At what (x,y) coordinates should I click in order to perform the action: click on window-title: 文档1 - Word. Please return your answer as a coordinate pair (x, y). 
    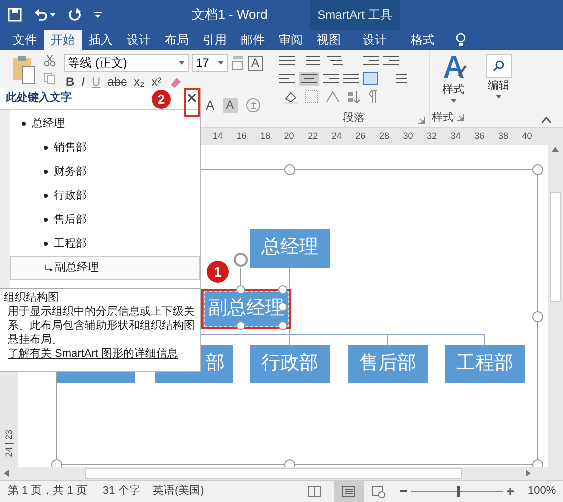
    Looking at the image, I should click on (230, 15).